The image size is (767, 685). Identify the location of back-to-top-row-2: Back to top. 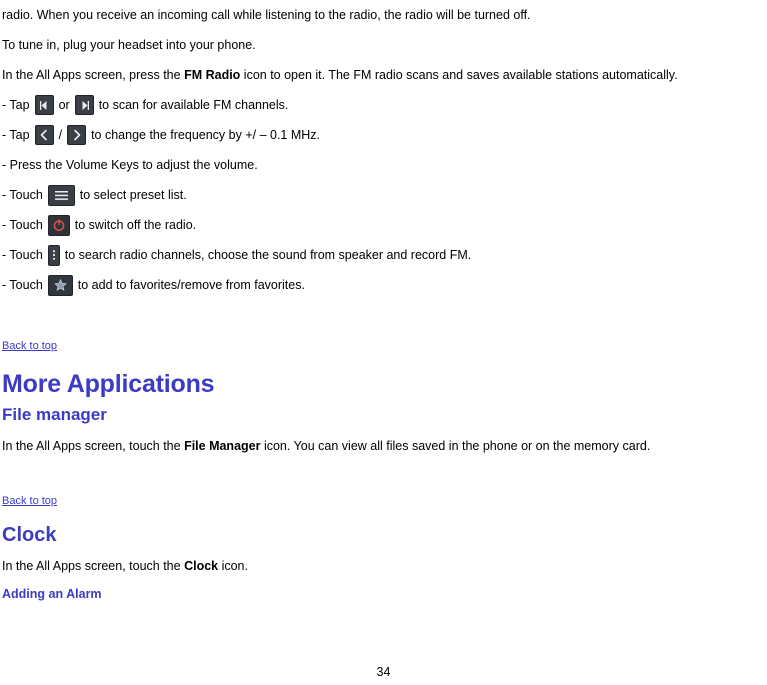
(383, 500).